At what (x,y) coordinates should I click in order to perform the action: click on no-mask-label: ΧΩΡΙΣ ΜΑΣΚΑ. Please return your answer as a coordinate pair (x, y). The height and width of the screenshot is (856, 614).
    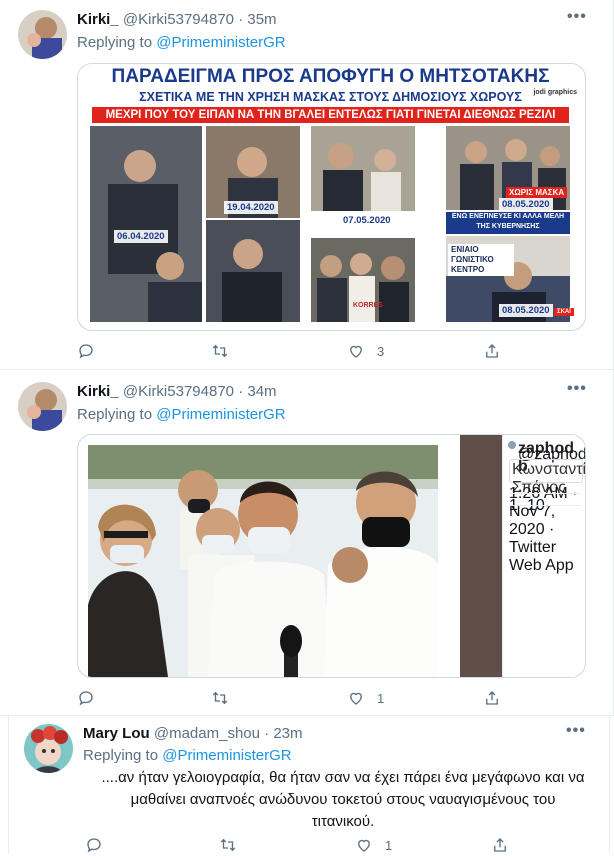
    Looking at the image, I should click on (537, 192).